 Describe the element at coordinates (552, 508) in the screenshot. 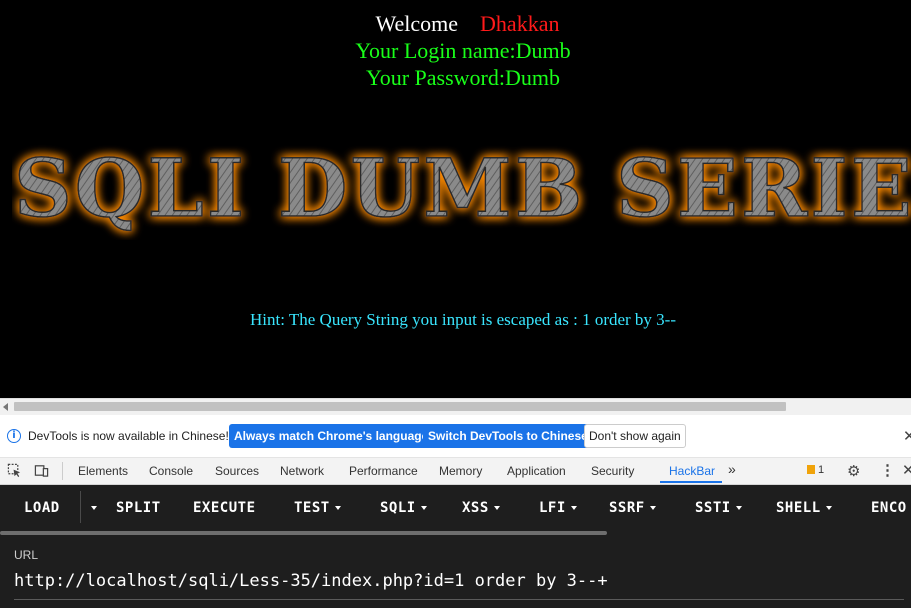

I see `lfi-menu-label: LFI` at that location.